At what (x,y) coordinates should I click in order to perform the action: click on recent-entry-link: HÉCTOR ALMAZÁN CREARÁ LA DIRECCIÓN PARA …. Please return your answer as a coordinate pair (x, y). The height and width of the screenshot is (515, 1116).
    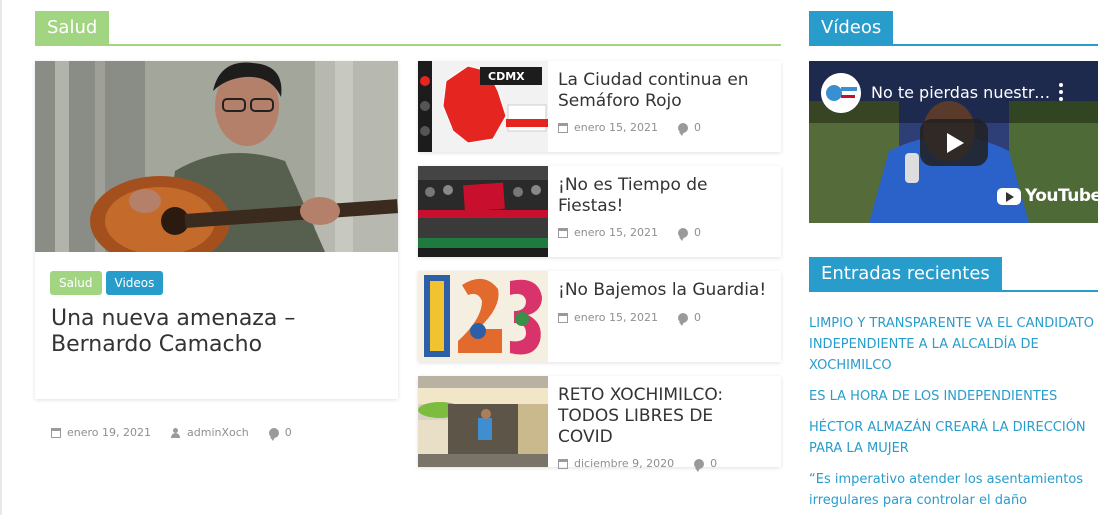
    Looking at the image, I should click on (956, 438).